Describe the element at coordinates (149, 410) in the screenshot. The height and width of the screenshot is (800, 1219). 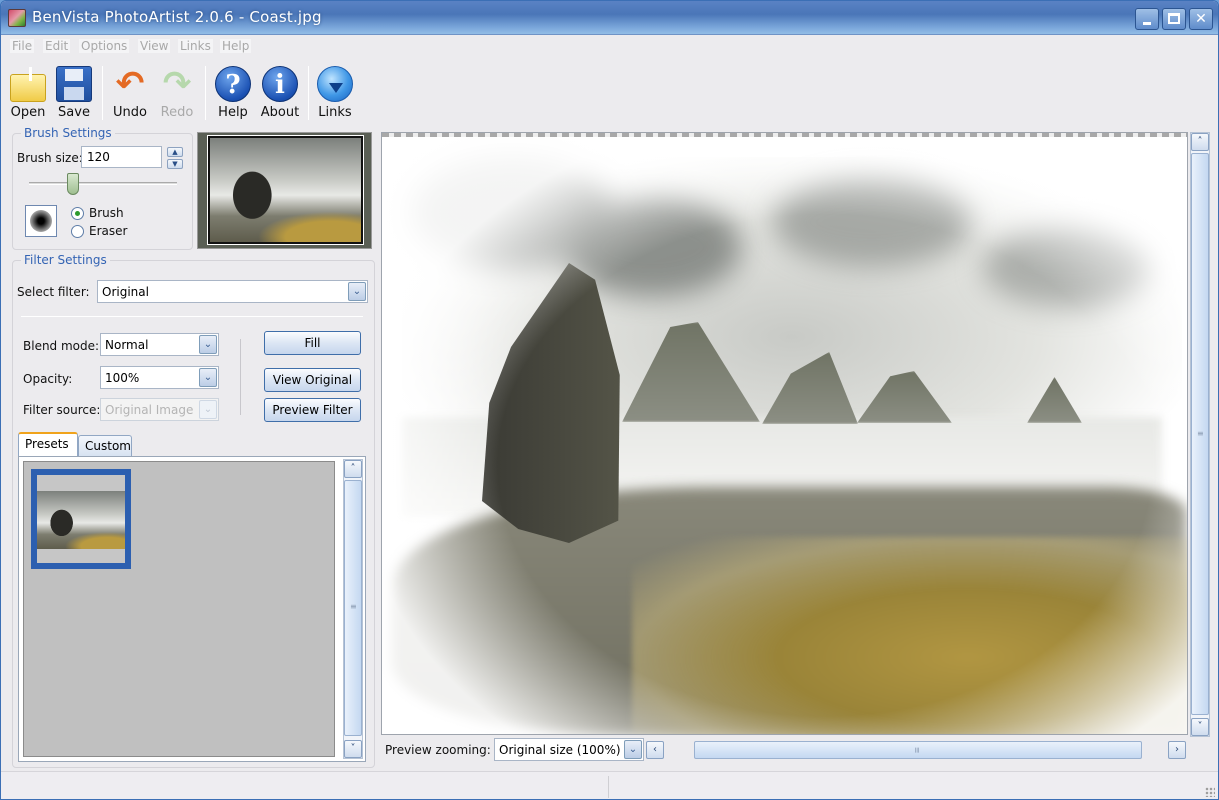
I see `filter-source-value: Original Image` at that location.